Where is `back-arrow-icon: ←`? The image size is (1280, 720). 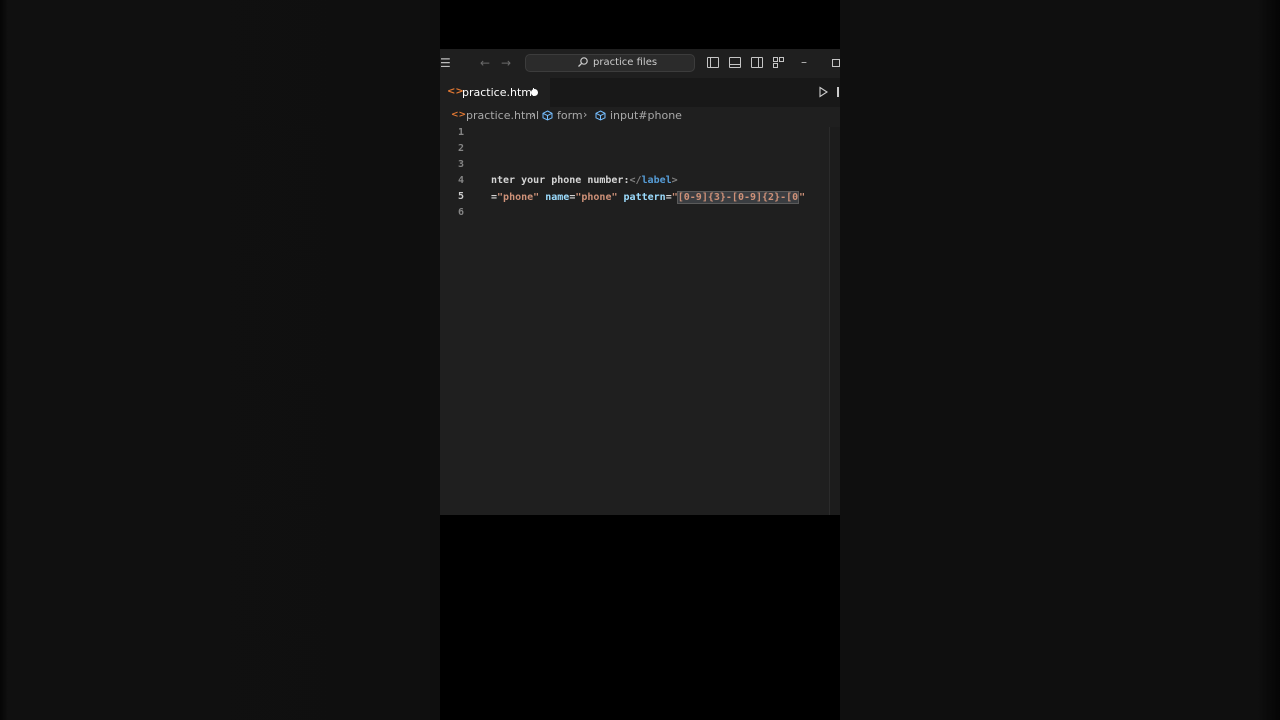
back-arrow-icon: ← is located at coordinates (485, 63).